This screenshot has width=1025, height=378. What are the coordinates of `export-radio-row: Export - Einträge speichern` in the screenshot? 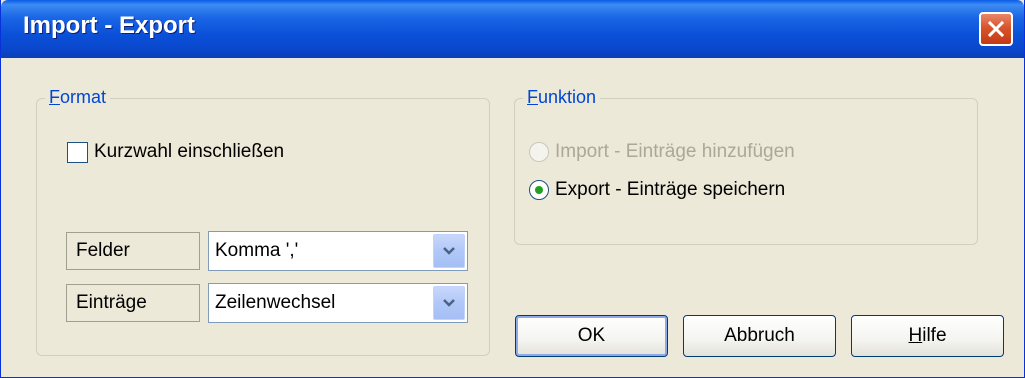 It's located at (657, 190).